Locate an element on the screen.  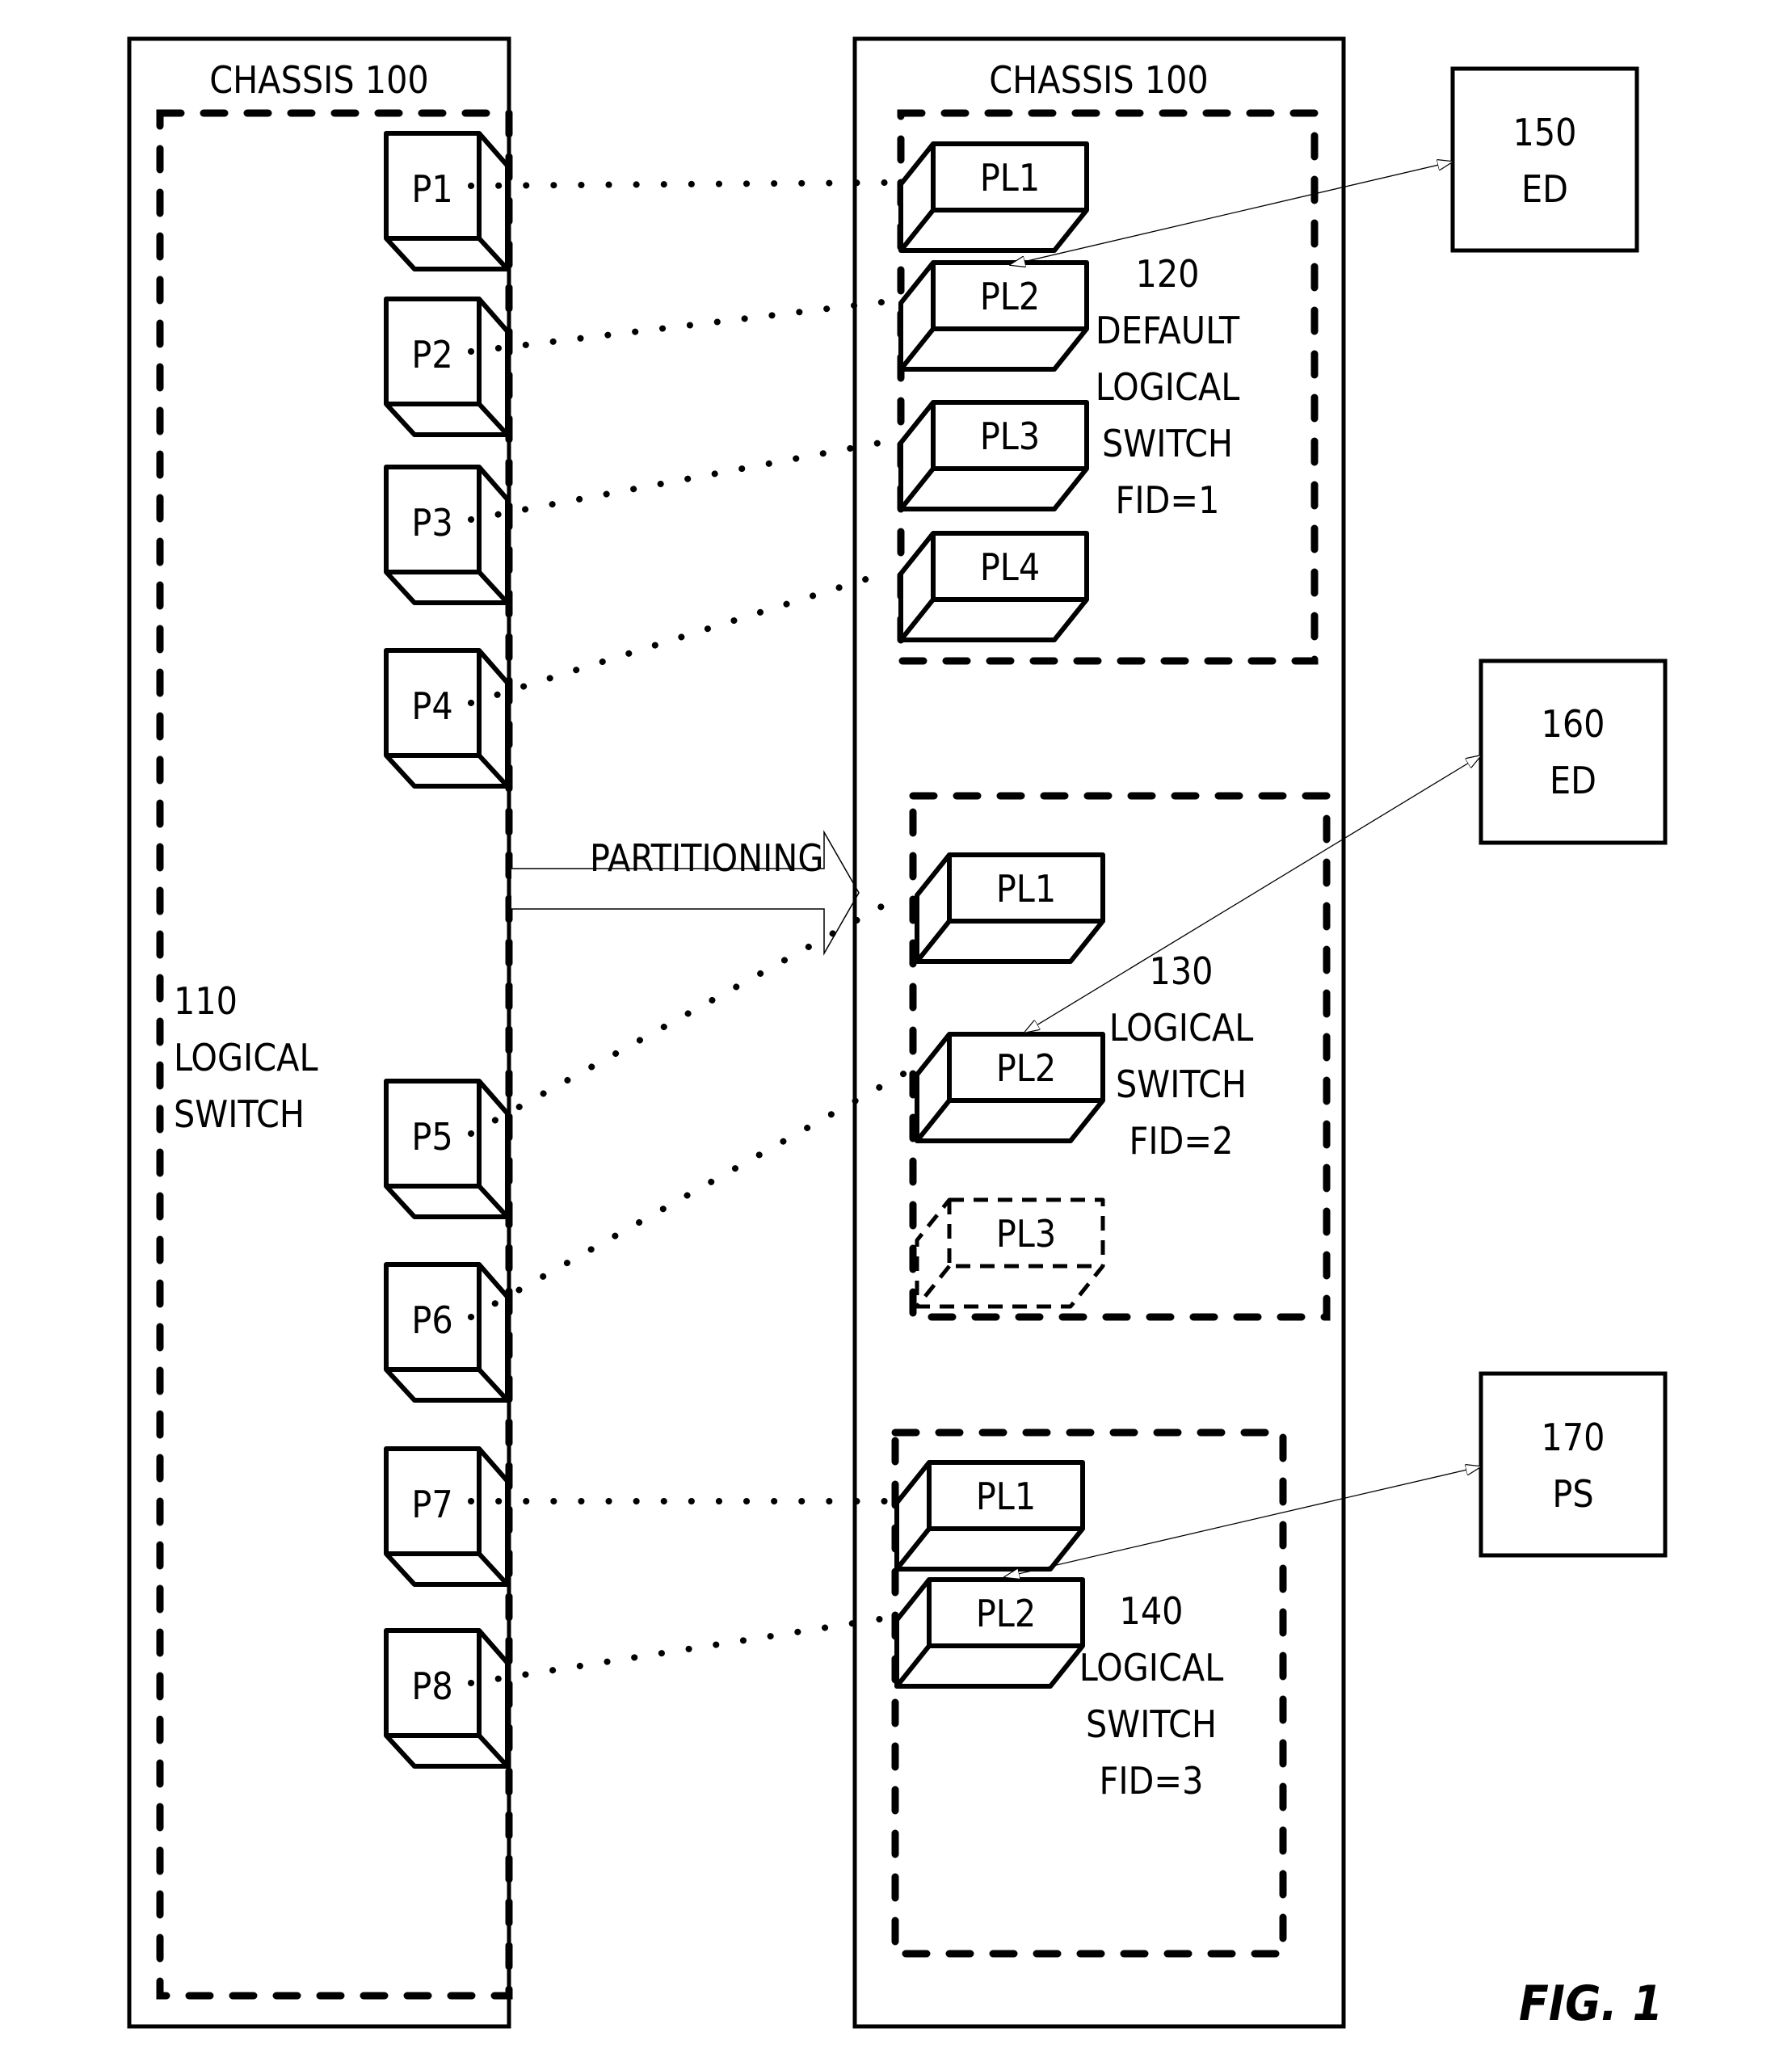
logical-switch-120-label: 120 DEFAULT LOGICAL SWITCH FID=1 is located at coordinates (1168, 387).